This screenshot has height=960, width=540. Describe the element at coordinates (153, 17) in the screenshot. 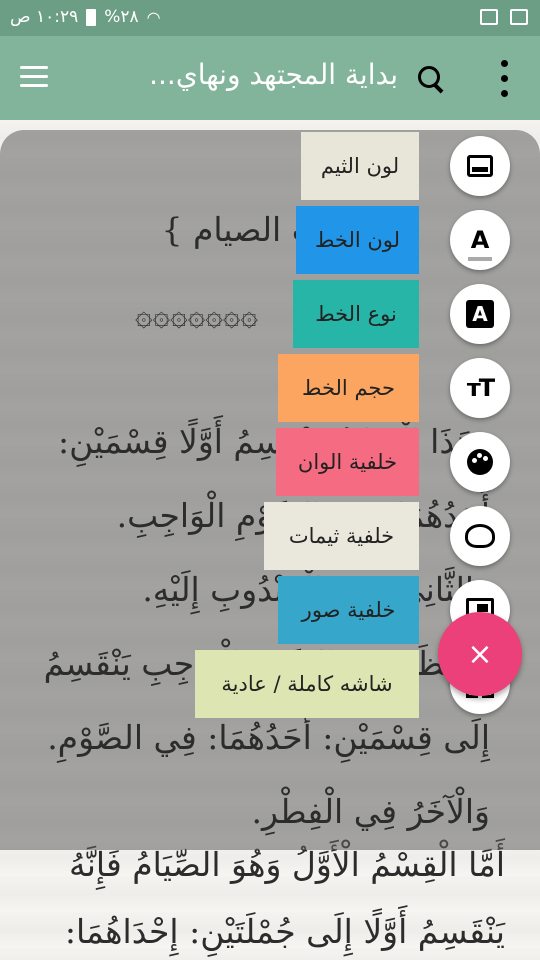

I see `wifi-icon: ◠` at that location.